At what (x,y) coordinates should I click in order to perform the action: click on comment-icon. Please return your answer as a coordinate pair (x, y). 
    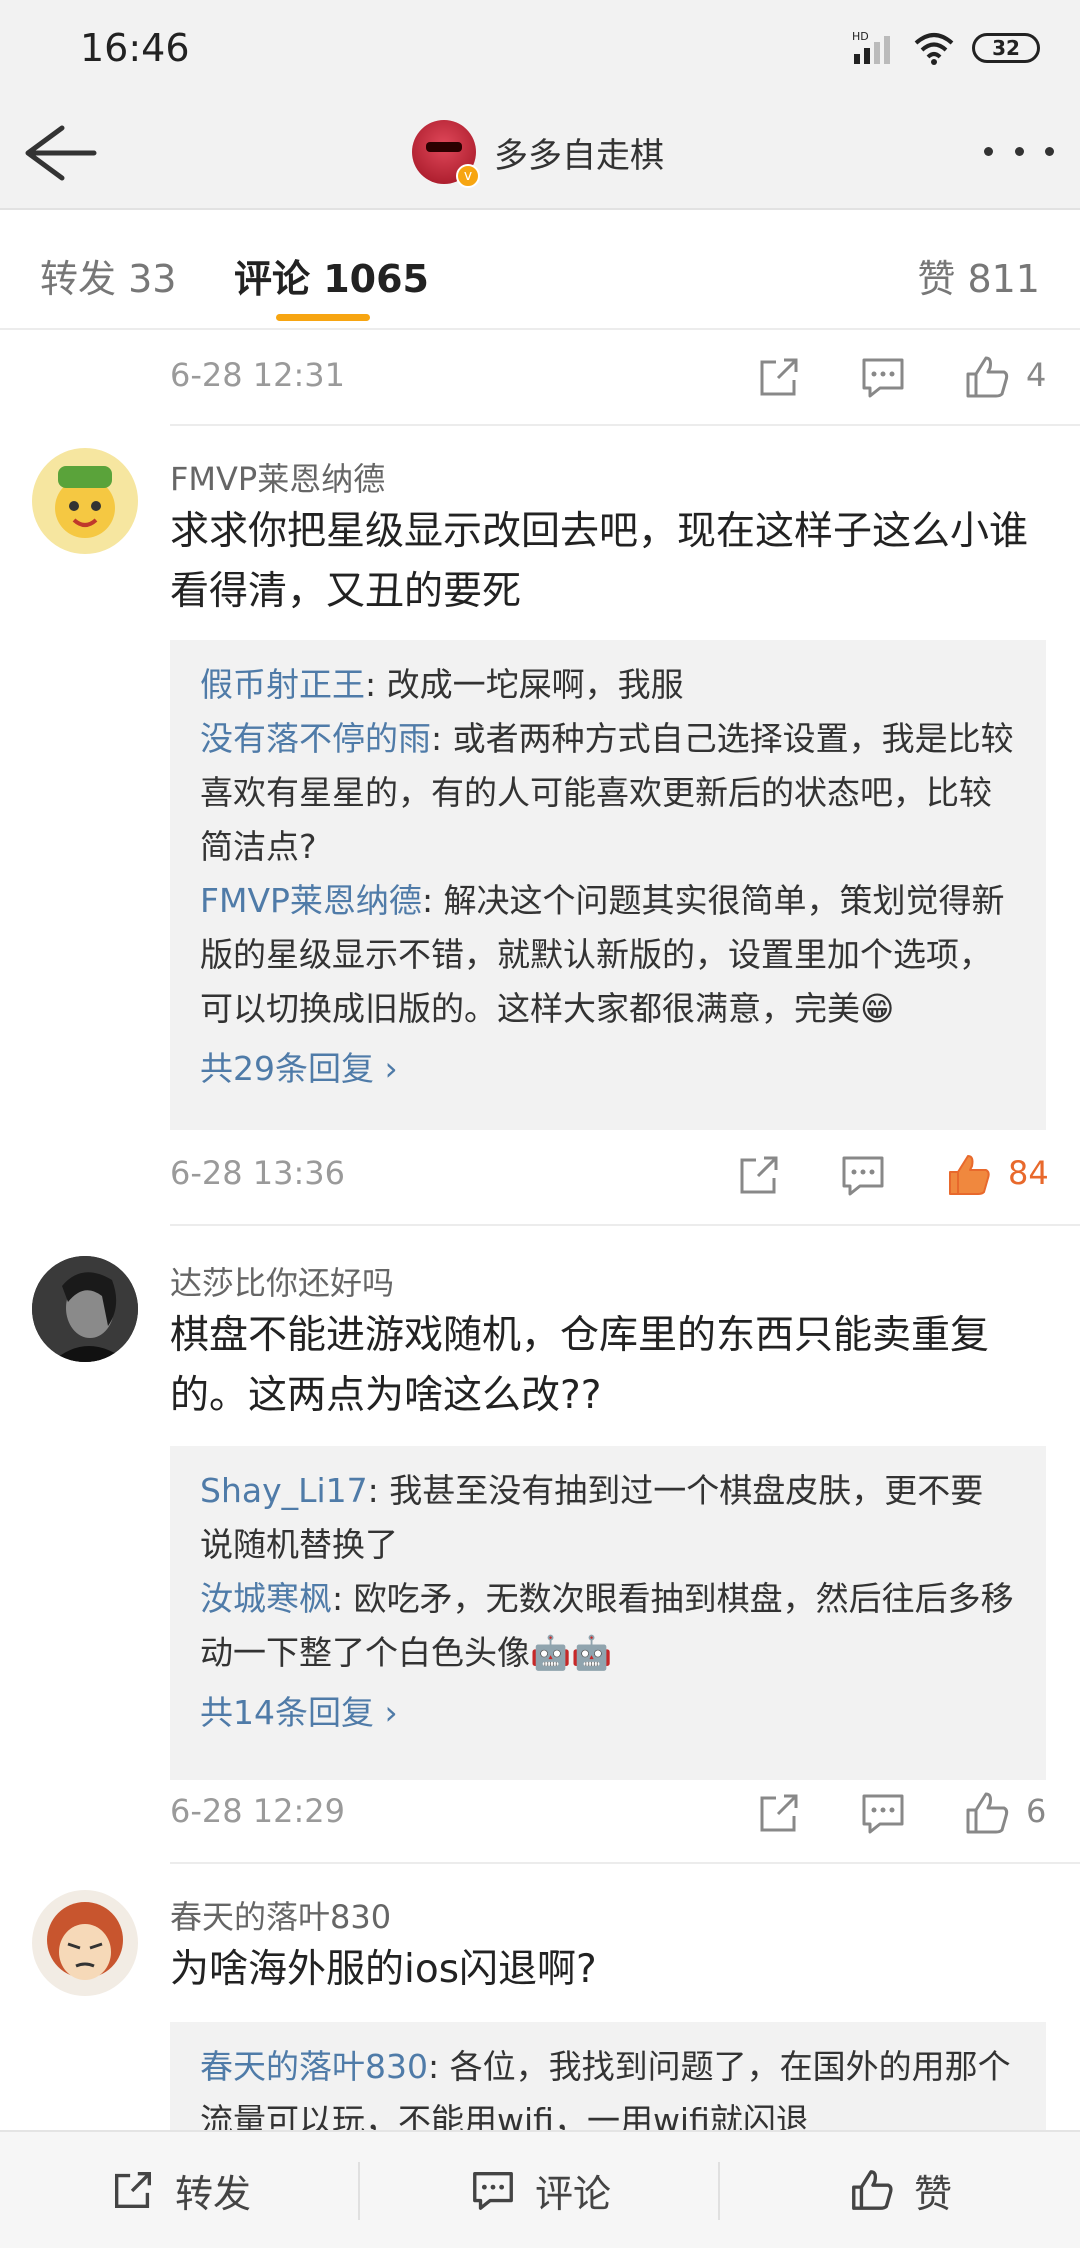
    Looking at the image, I should click on (493, 2191).